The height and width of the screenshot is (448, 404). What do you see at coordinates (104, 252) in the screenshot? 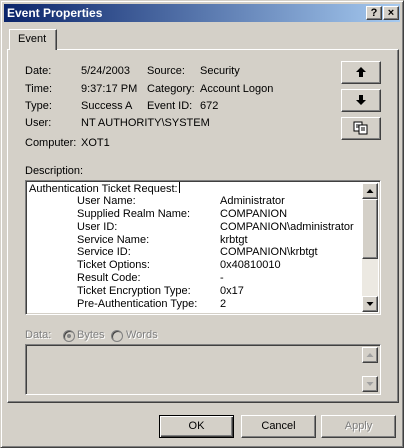
I see `description-key: Service ID:` at bounding box center [104, 252].